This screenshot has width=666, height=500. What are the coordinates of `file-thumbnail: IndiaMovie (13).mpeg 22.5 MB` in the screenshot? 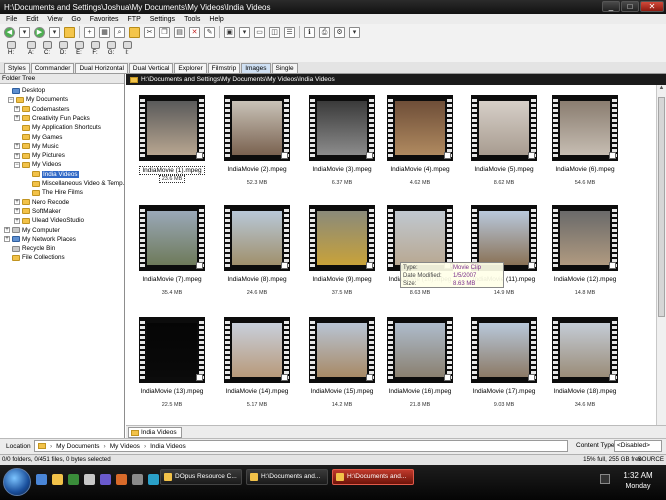 It's located at (172, 367).